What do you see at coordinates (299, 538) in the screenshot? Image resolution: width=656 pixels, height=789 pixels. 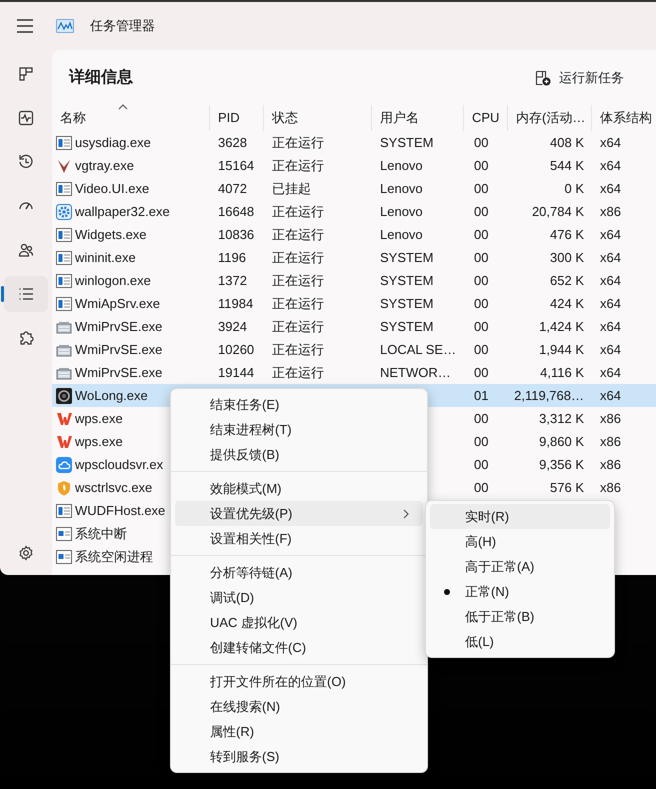 I see `menu-item: 设置相关性(F)` at bounding box center [299, 538].